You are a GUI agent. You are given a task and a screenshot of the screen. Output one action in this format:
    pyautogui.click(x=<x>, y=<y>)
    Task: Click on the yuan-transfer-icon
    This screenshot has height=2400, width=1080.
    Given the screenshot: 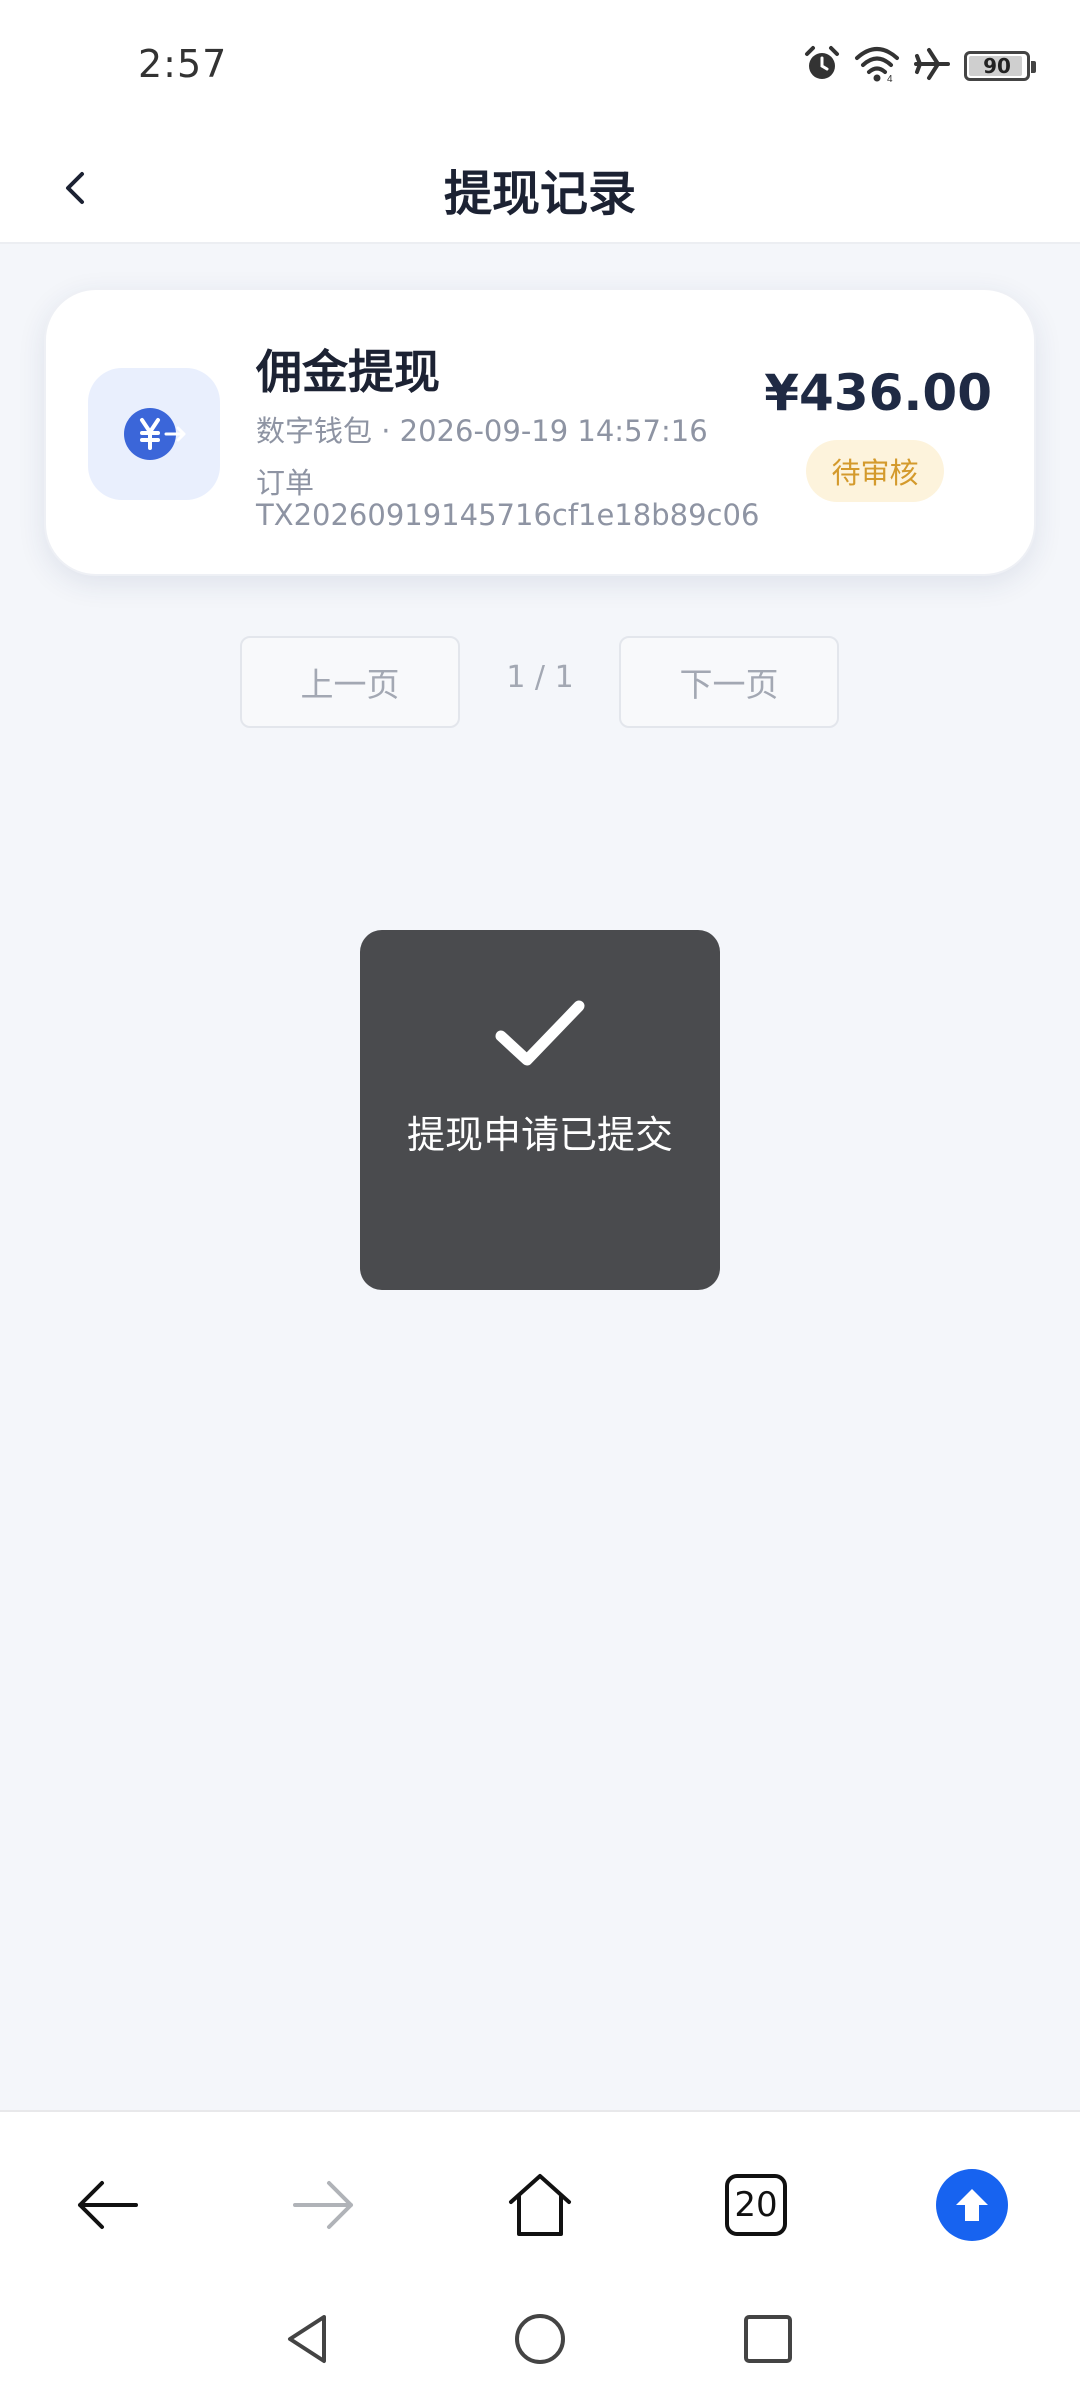 What is the action you would take?
    pyautogui.click(x=154, y=434)
    